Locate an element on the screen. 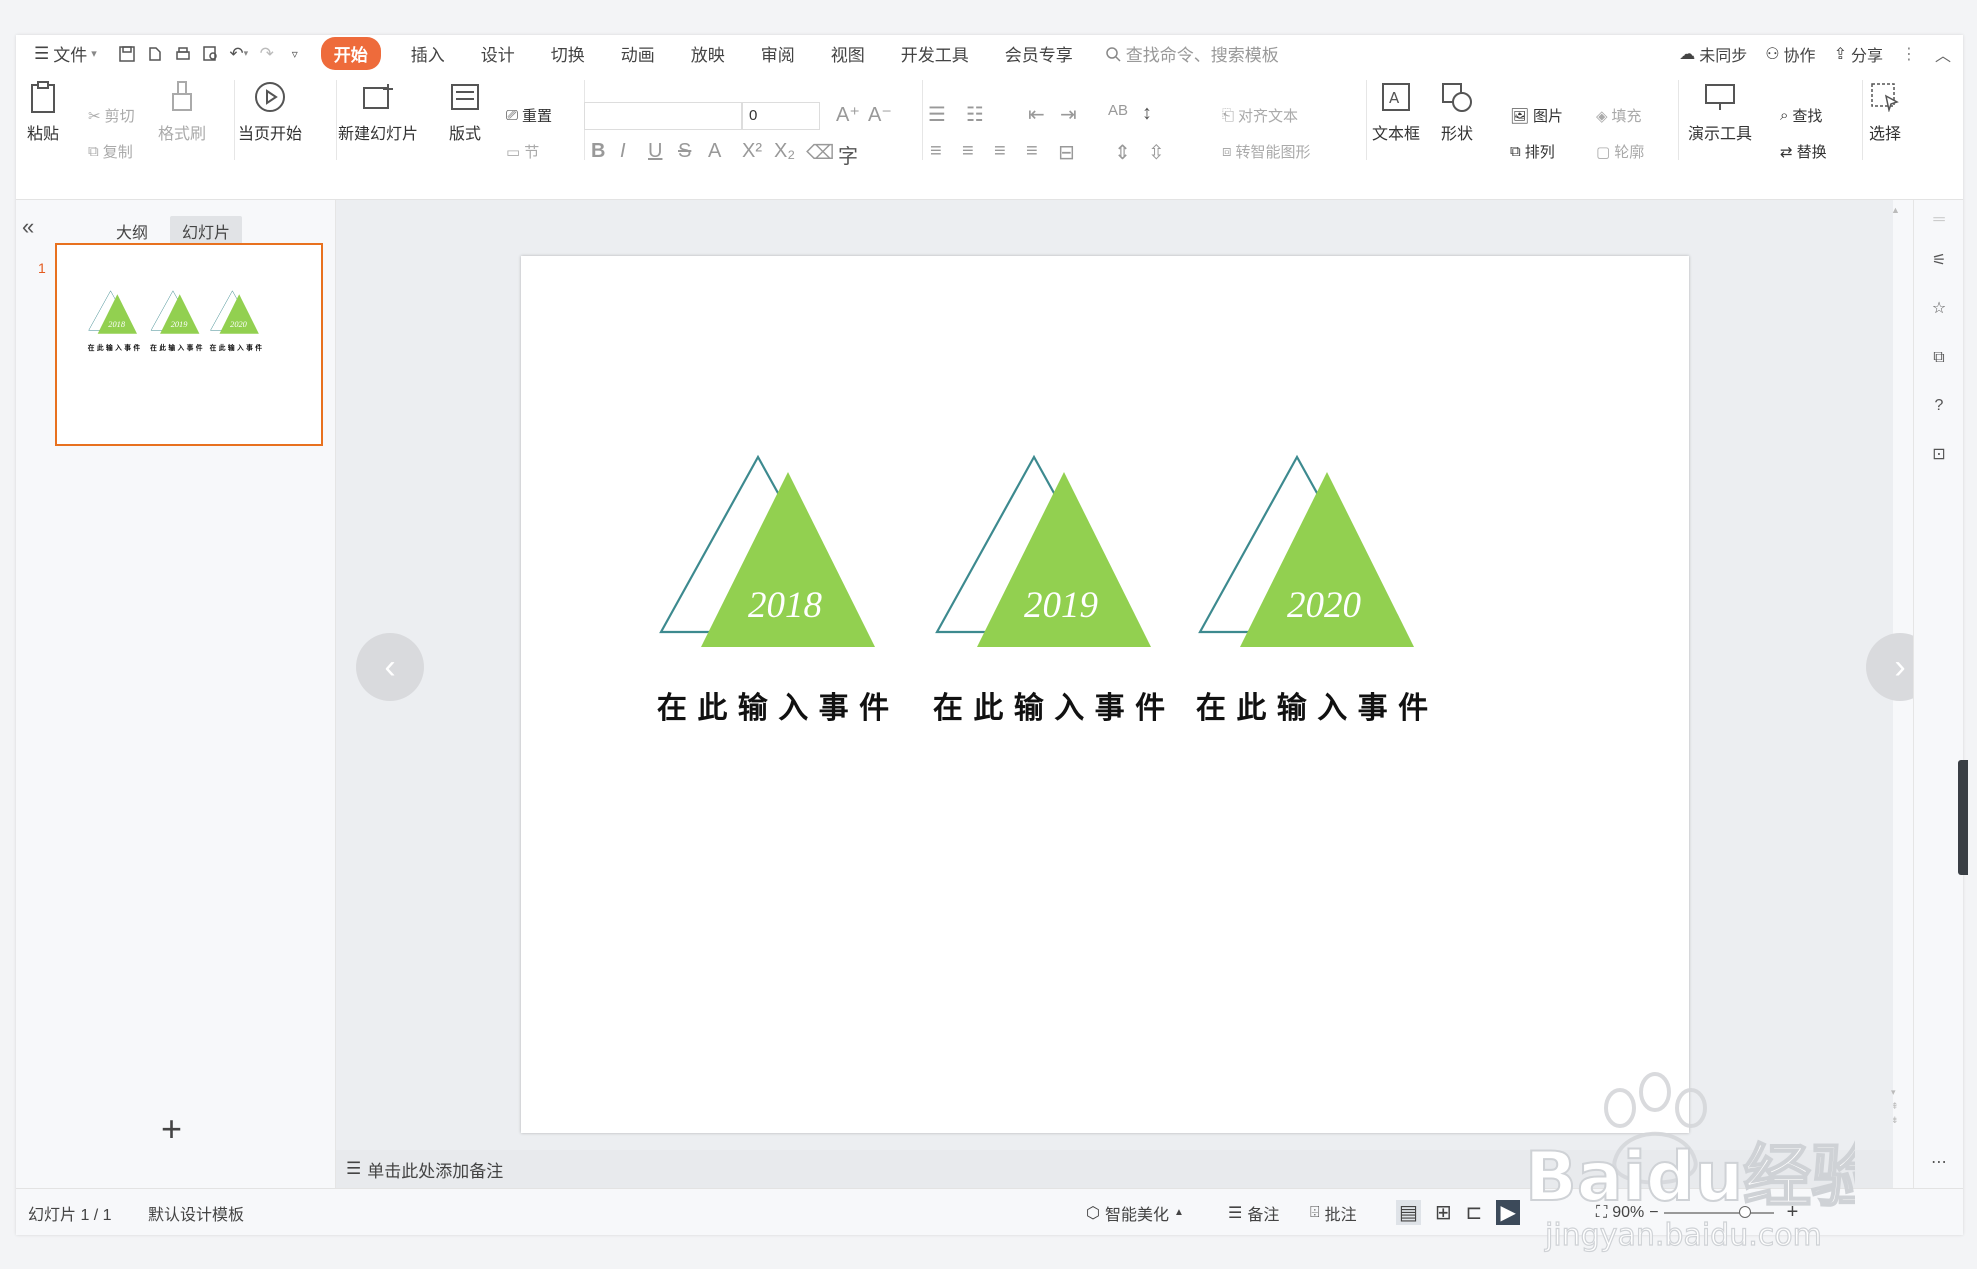 Image resolution: width=1977 pixels, height=1269 pixels. pin-icon: ☆ is located at coordinates (1939, 308).